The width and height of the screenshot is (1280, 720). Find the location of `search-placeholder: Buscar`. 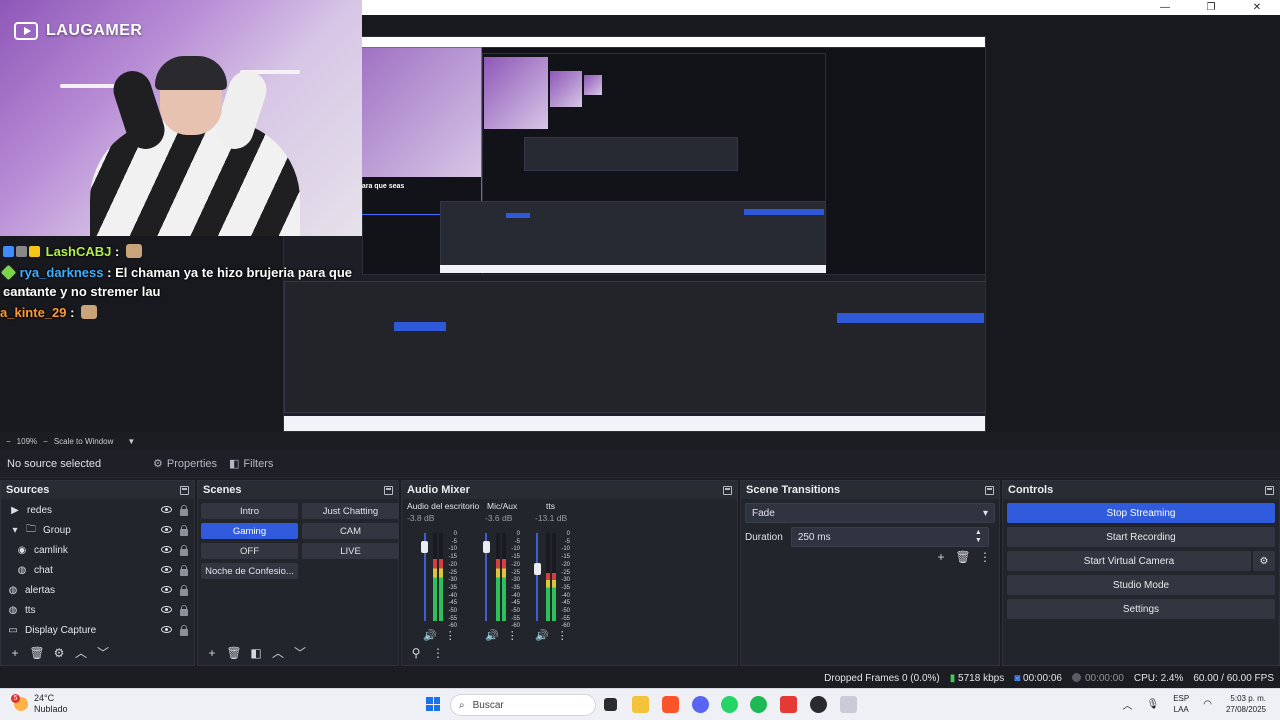

search-placeholder: Buscar is located at coordinates (488, 705).